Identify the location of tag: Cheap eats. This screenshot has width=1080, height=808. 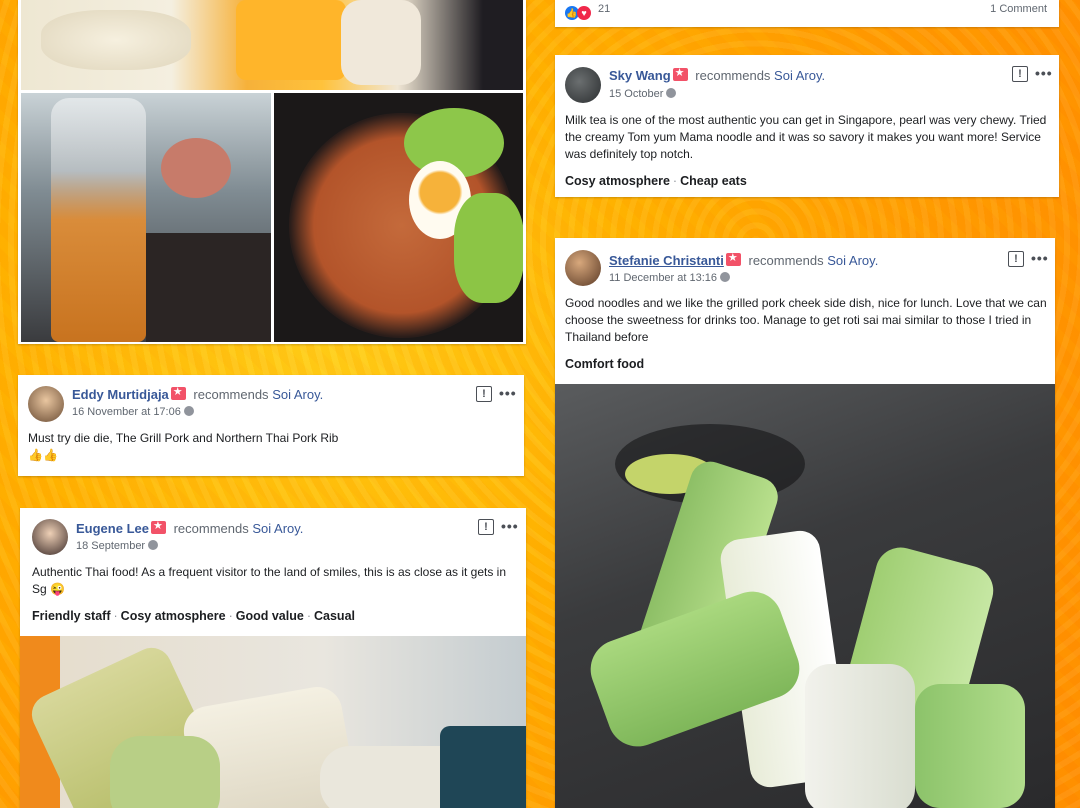
(713, 181).